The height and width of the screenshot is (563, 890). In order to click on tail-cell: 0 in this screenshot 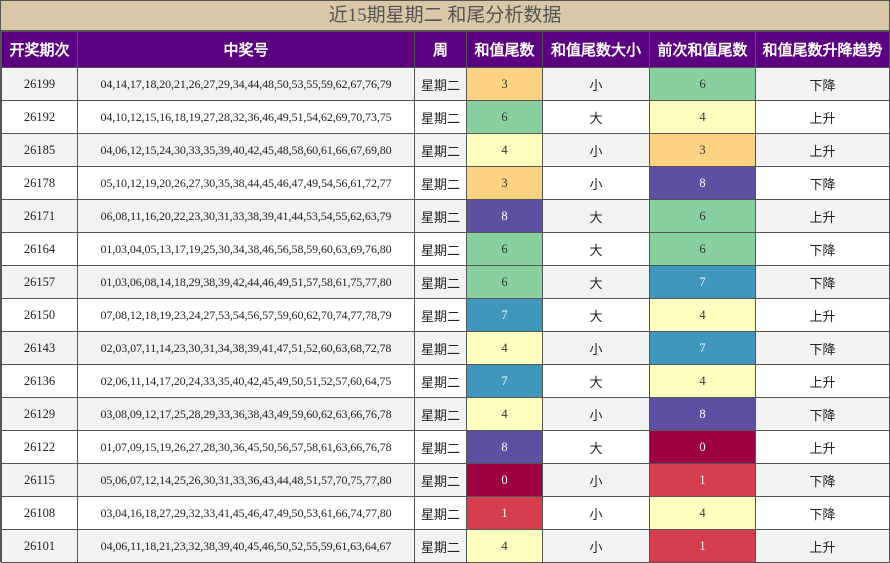, I will do `click(504, 480)`.